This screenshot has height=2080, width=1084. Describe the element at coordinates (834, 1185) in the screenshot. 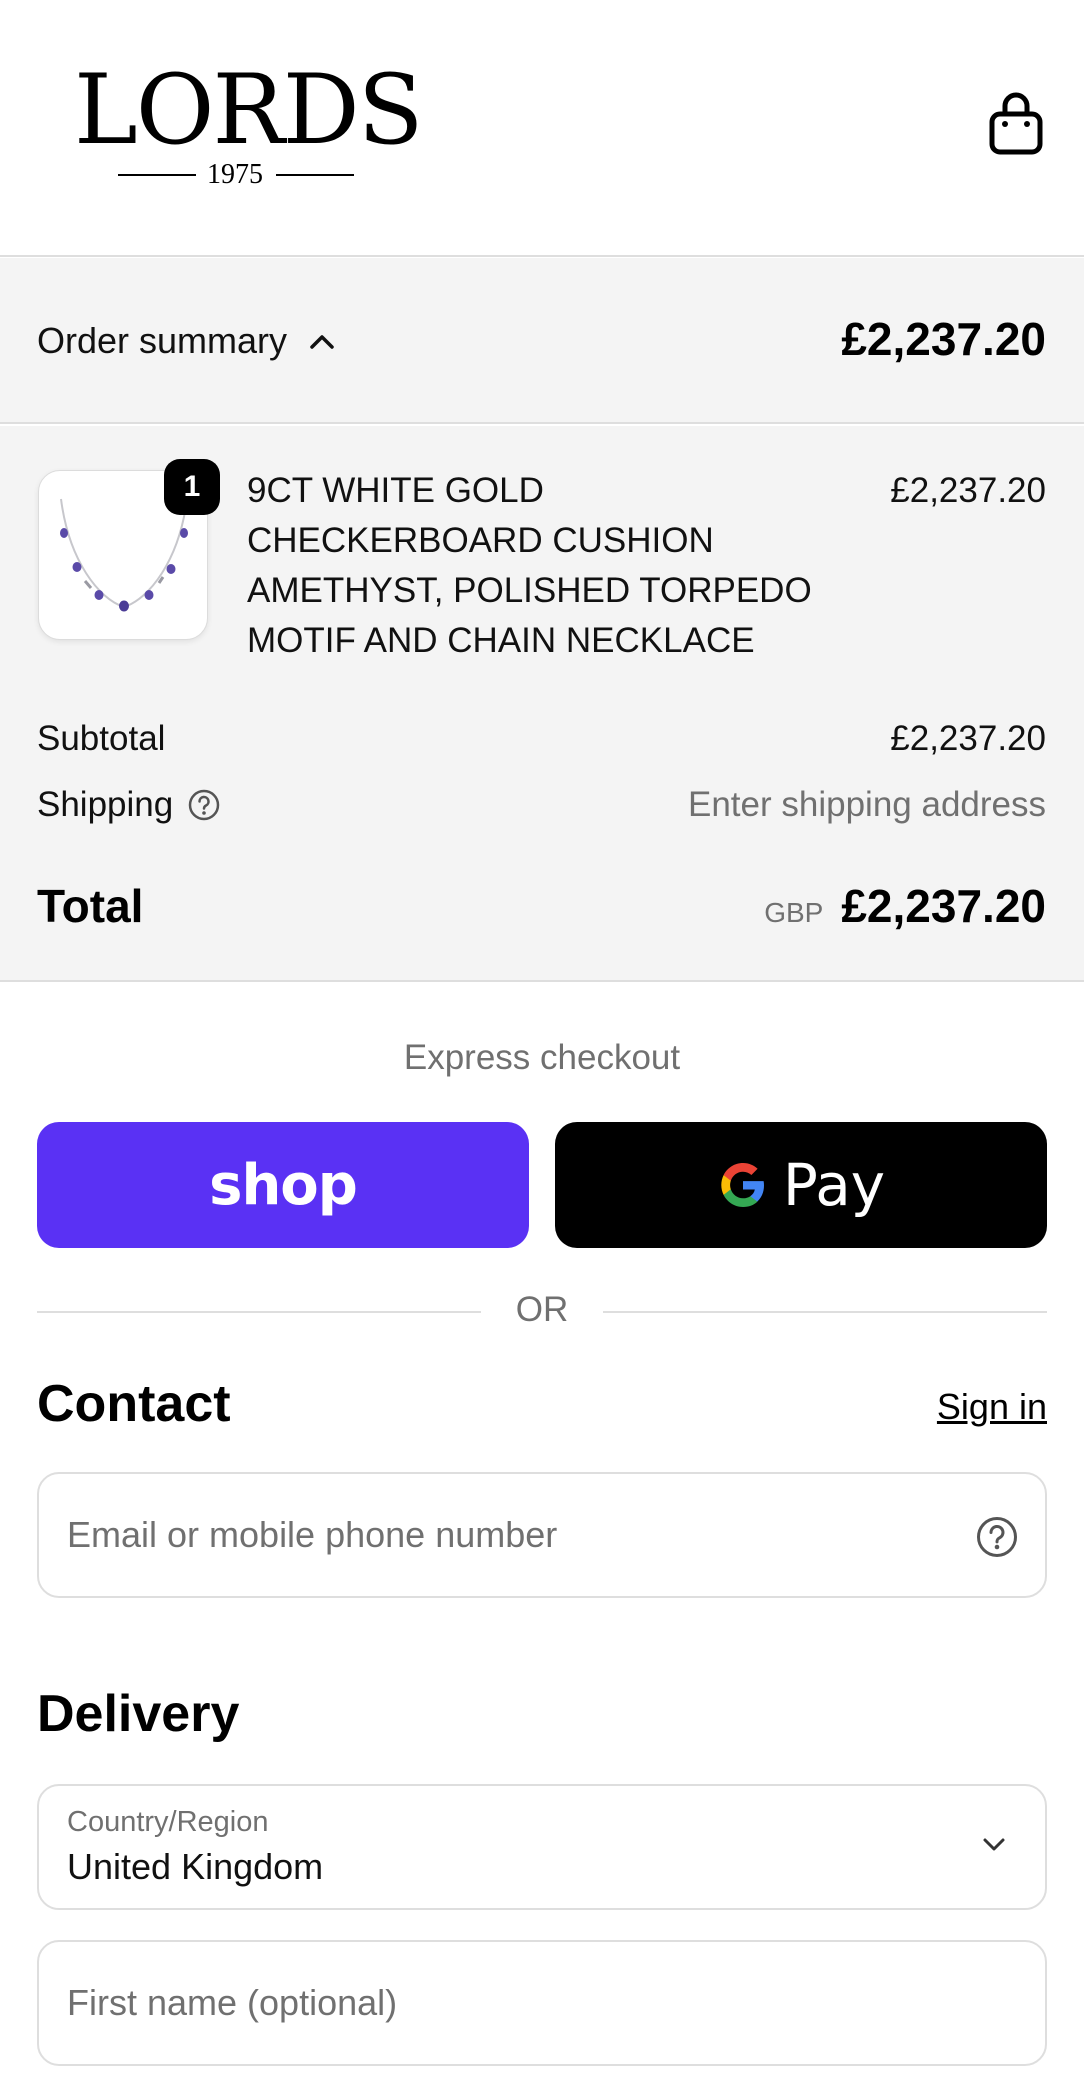

I see `google-pay-label: Pay` at that location.